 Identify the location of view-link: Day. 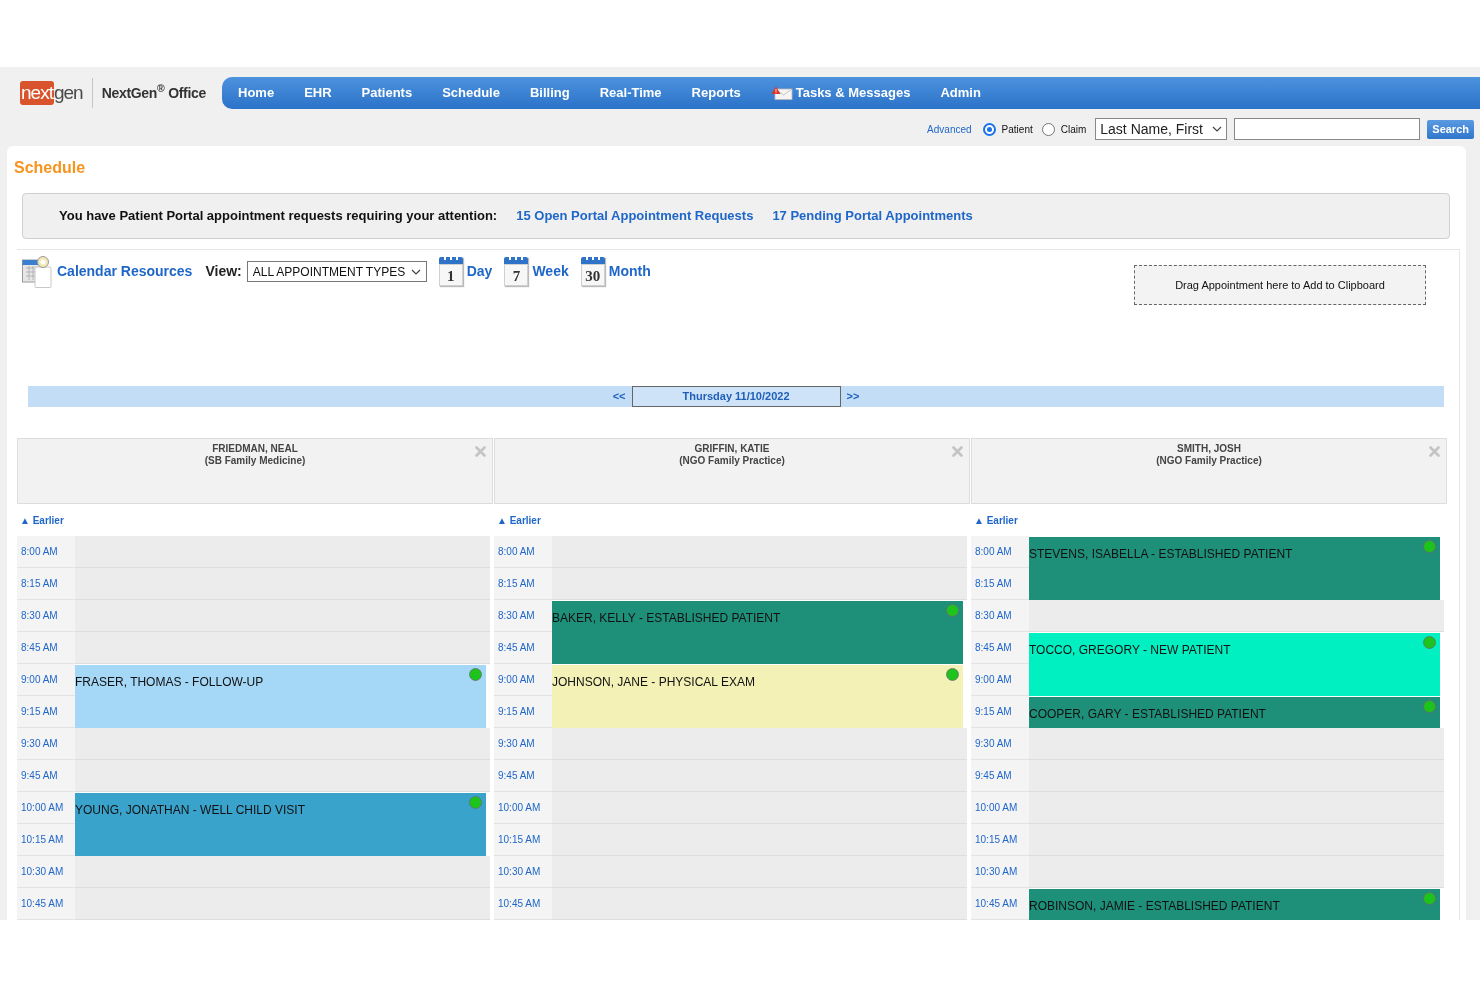
(479, 271).